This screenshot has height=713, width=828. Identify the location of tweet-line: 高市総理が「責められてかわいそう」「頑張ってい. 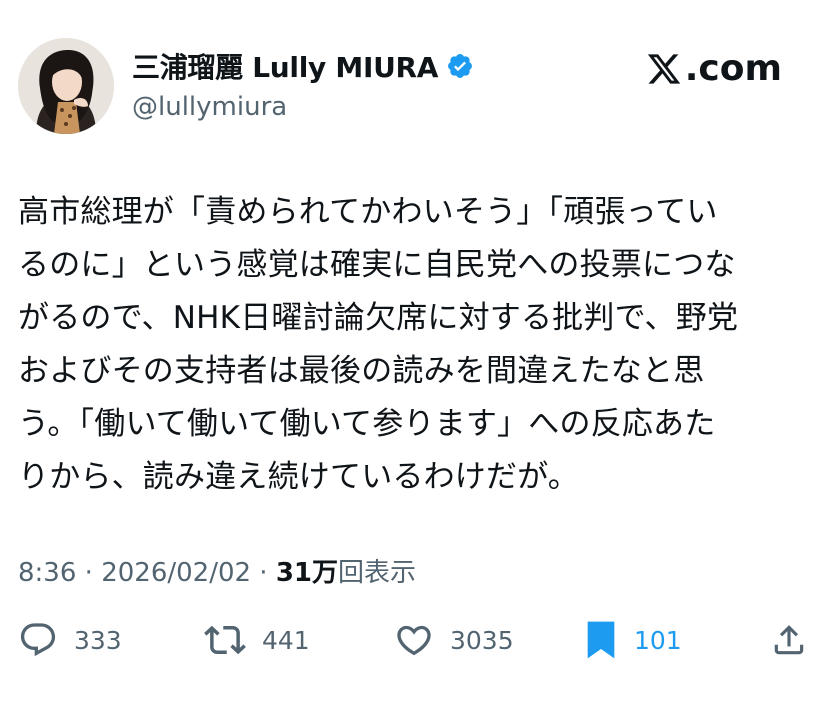
(368, 212).